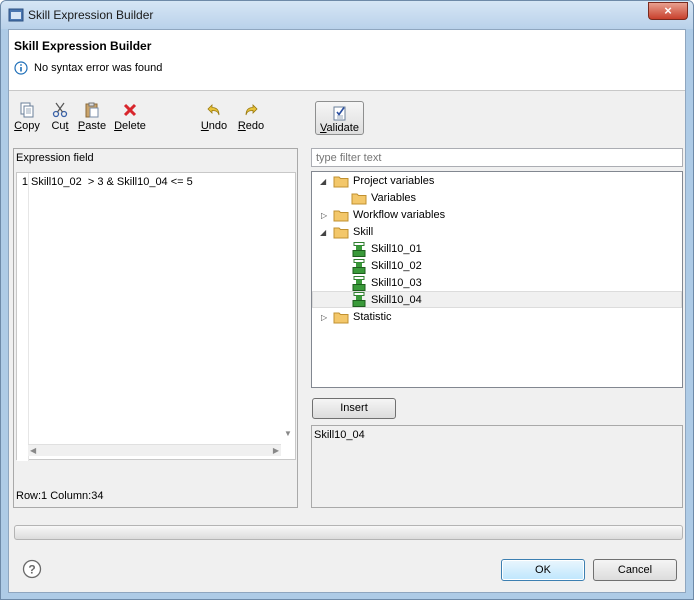 The image size is (694, 600). I want to click on paste-button: Paste, so click(92, 120).